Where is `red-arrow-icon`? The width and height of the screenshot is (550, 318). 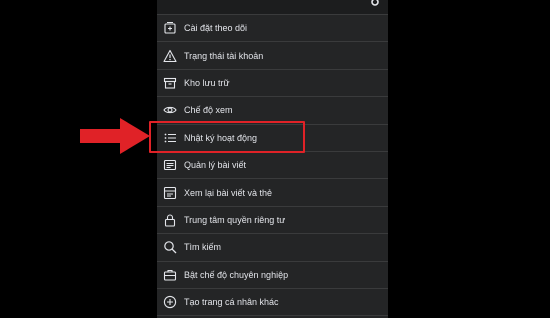 red-arrow-icon is located at coordinates (115, 136).